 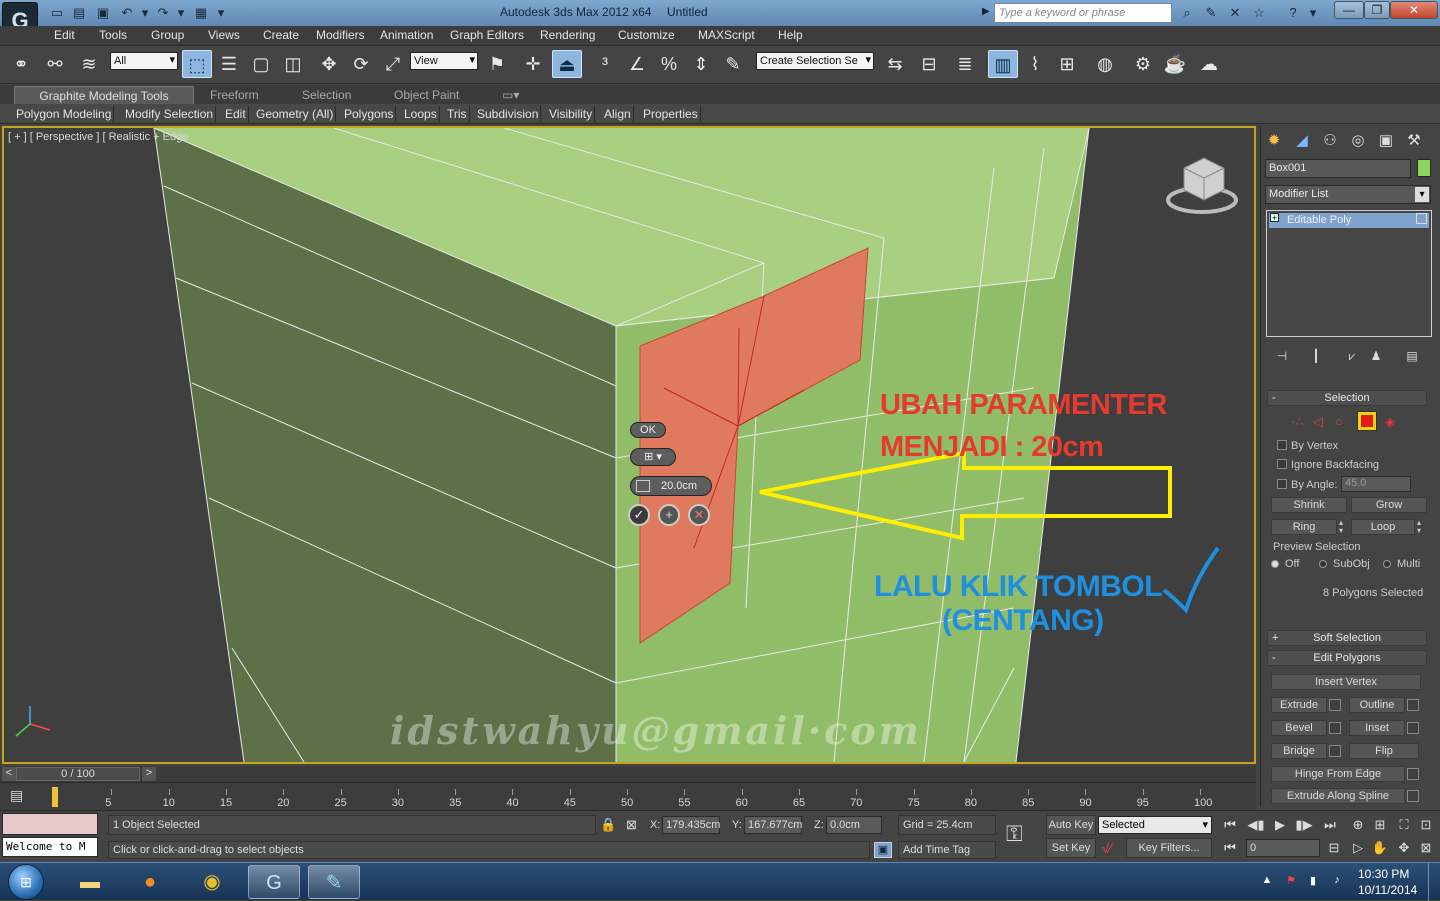 What do you see at coordinates (1352, 356) in the screenshot?
I see `make-unique-icon: ⩗` at bounding box center [1352, 356].